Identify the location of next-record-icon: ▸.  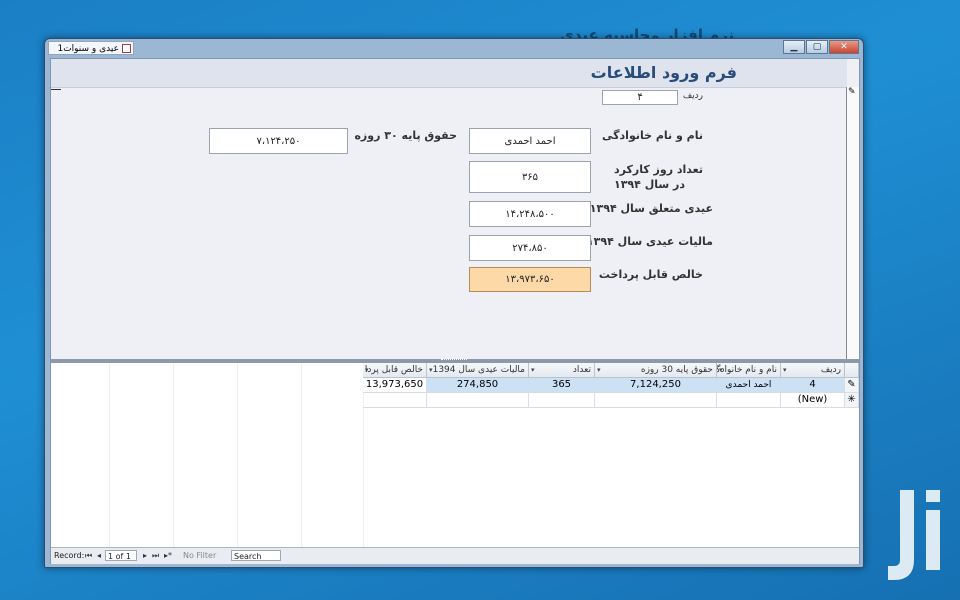
(145, 555).